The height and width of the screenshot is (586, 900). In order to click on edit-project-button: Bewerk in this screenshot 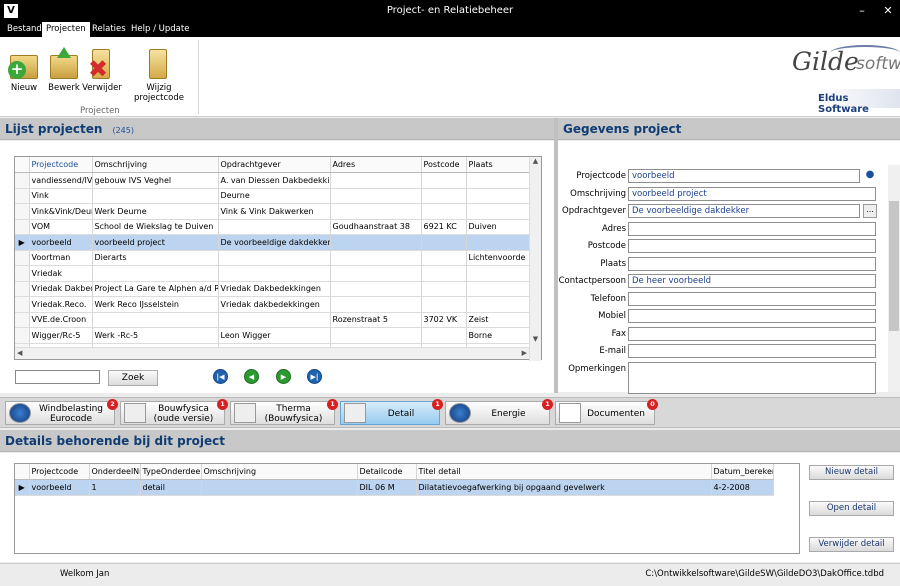, I will do `click(64, 70)`.